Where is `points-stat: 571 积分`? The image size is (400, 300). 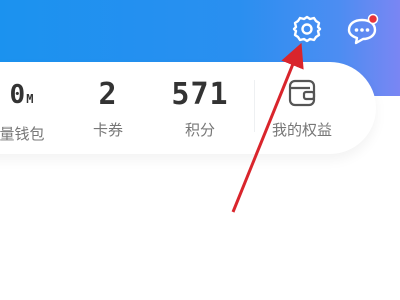
points-stat: 571 积分 is located at coordinates (200, 108).